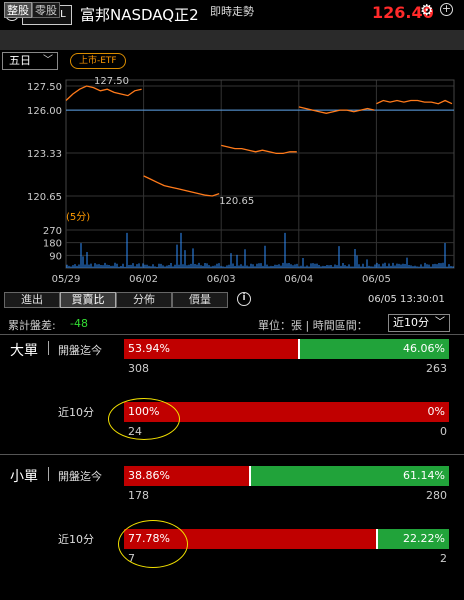 The width and height of the screenshot is (464, 600). I want to click on x-tick-label: 05/29, so click(66, 279).